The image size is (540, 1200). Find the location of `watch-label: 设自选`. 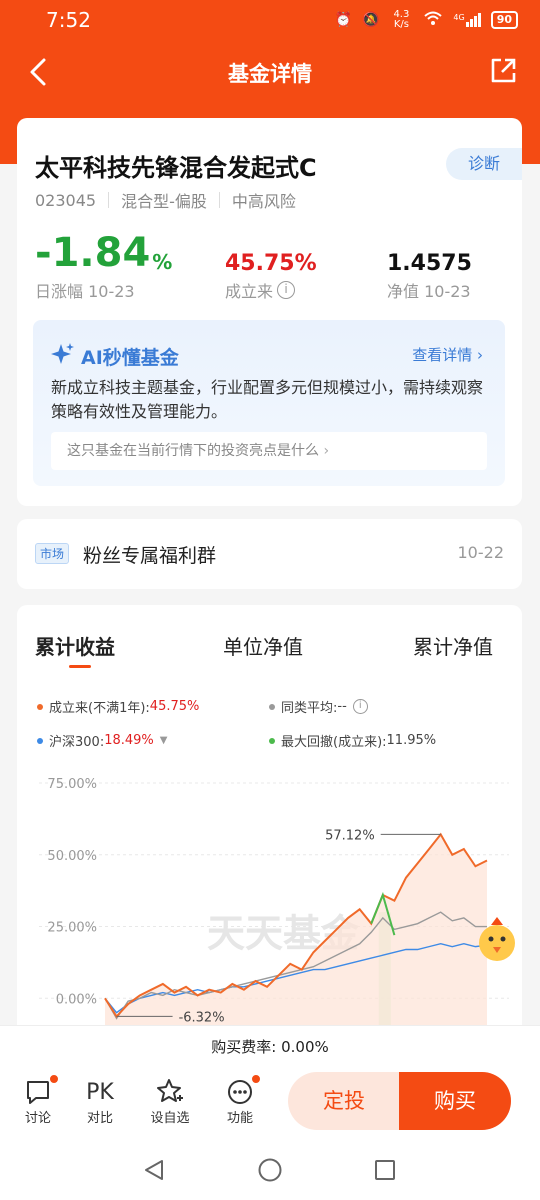

watch-label: 设自选 is located at coordinates (170, 1118).